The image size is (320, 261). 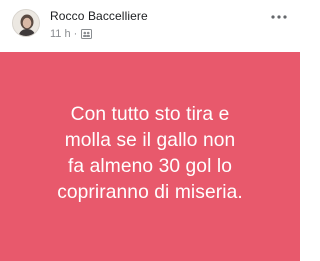 I want to click on avatar, so click(x=26, y=23).